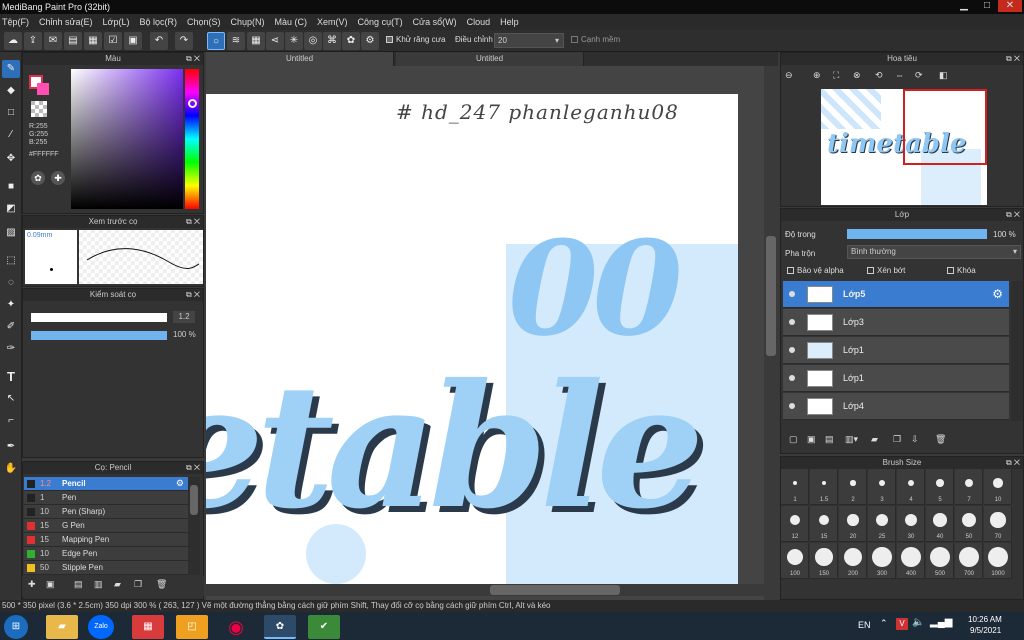  What do you see at coordinates (236, 627) in the screenshot?
I see `chrome-icon: ◉` at bounding box center [236, 627].